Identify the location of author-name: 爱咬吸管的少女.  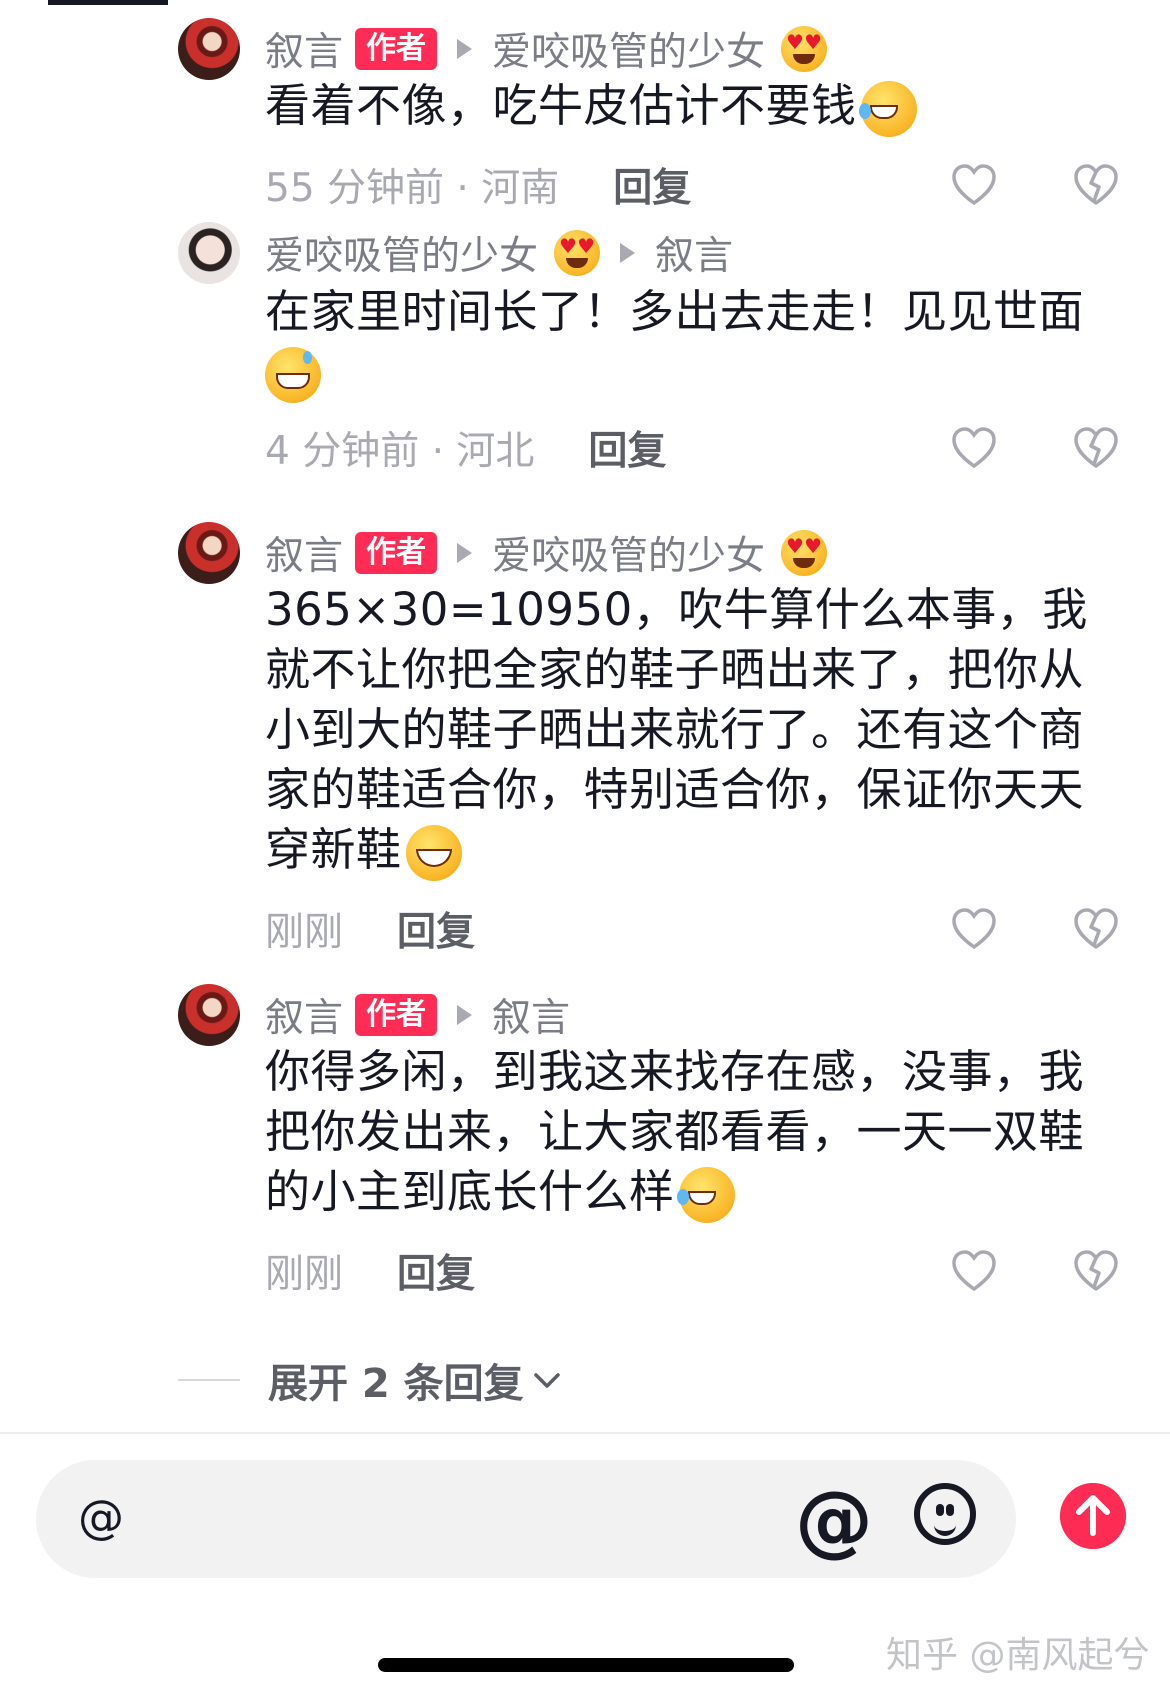
(401, 253).